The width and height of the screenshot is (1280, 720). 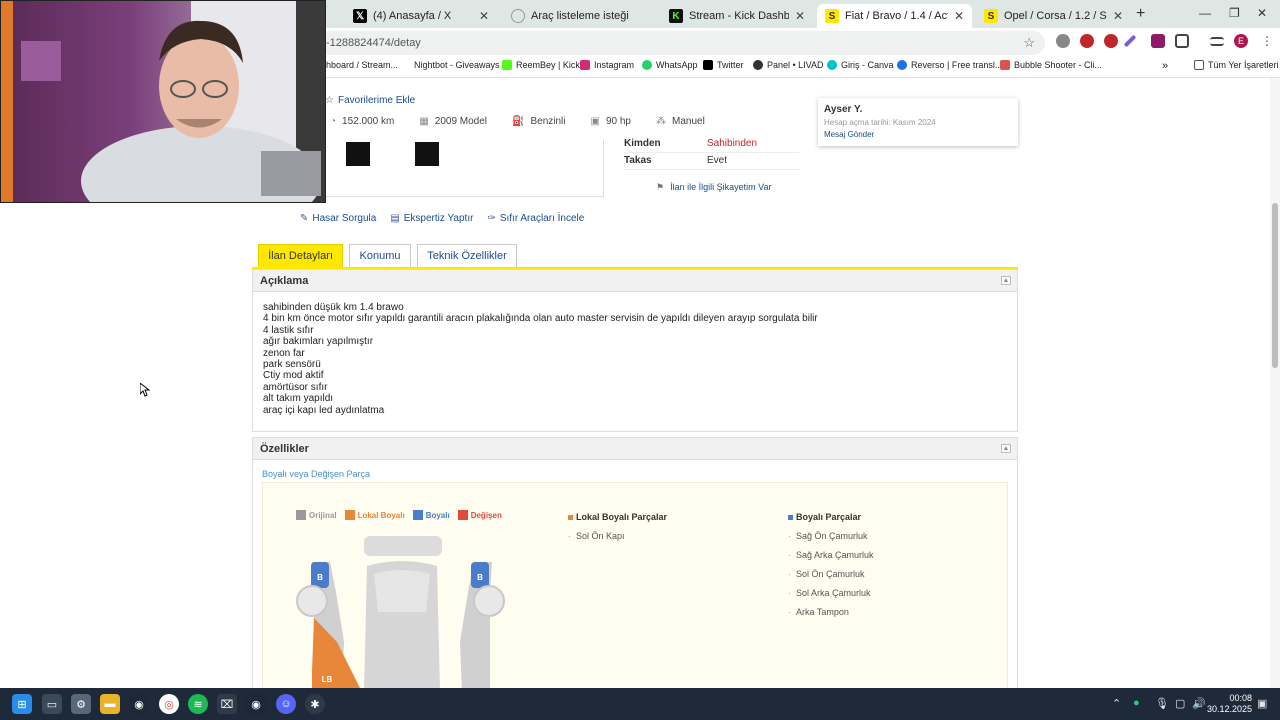 What do you see at coordinates (635, 281) in the screenshot?
I see `description-header: Açıklama ▴` at bounding box center [635, 281].